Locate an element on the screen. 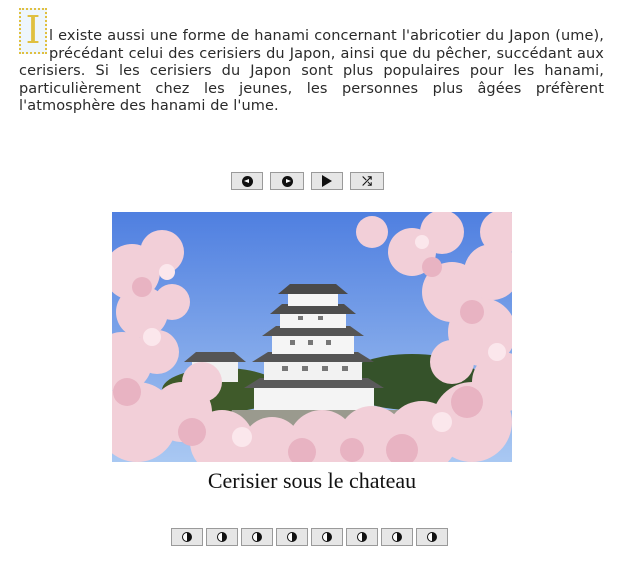 This screenshot has width=642, height=573. next-button is located at coordinates (287, 181).